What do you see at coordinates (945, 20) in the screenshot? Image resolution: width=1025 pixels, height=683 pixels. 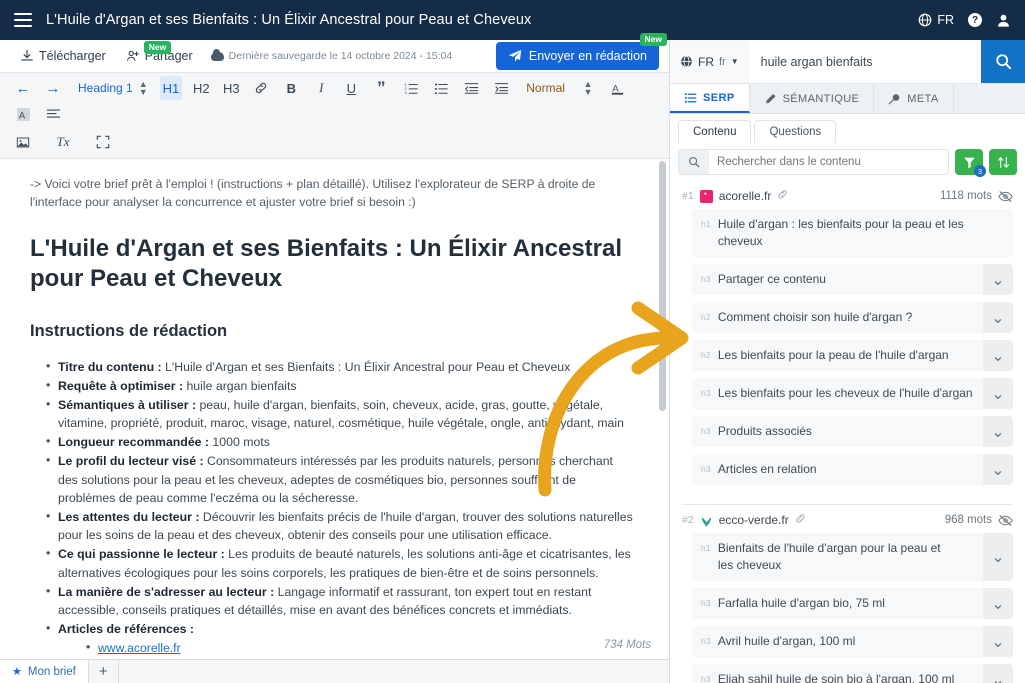 I see `language-label: FR` at bounding box center [945, 20].